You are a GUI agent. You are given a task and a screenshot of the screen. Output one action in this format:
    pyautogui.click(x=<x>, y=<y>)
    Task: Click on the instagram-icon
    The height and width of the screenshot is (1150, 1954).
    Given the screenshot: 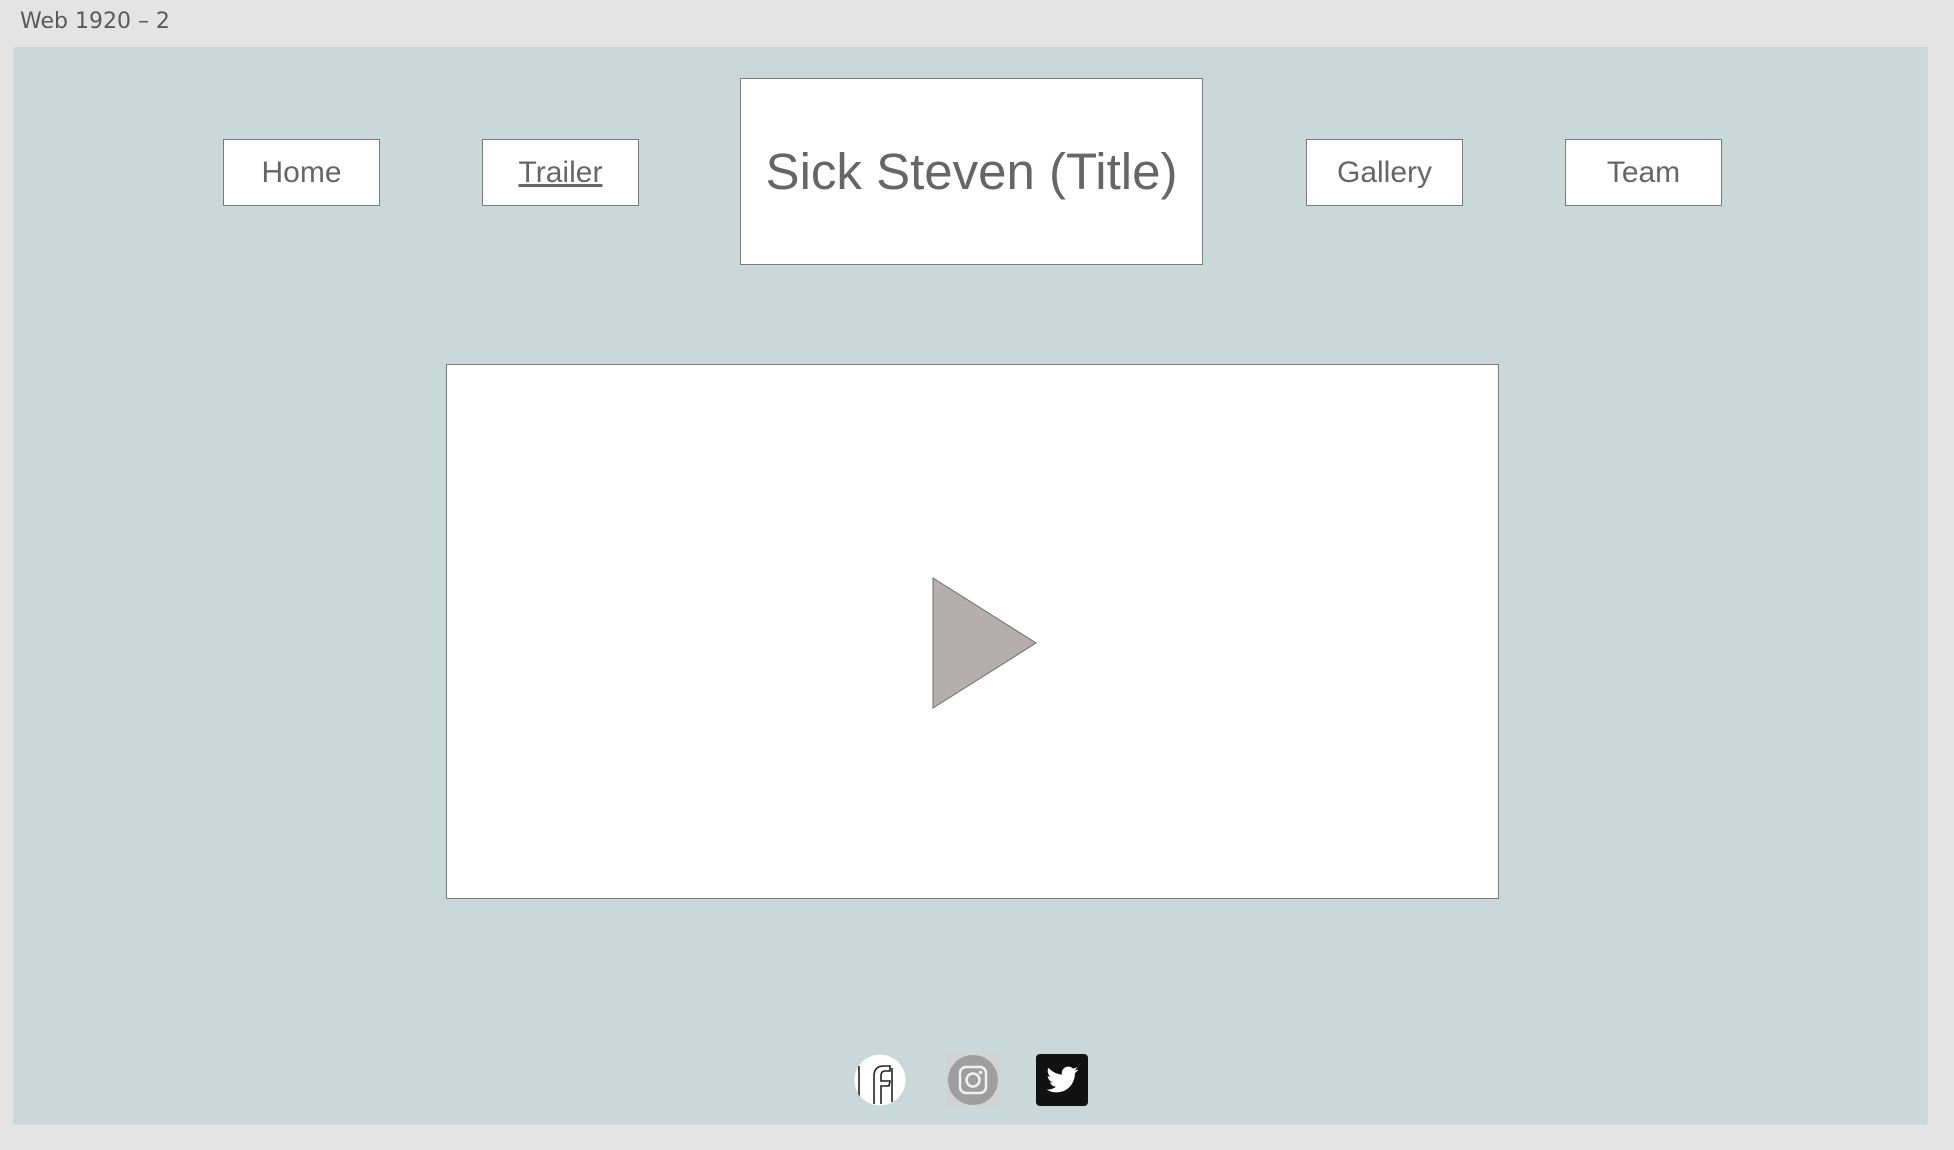 What is the action you would take?
    pyautogui.click(x=973, y=1080)
    